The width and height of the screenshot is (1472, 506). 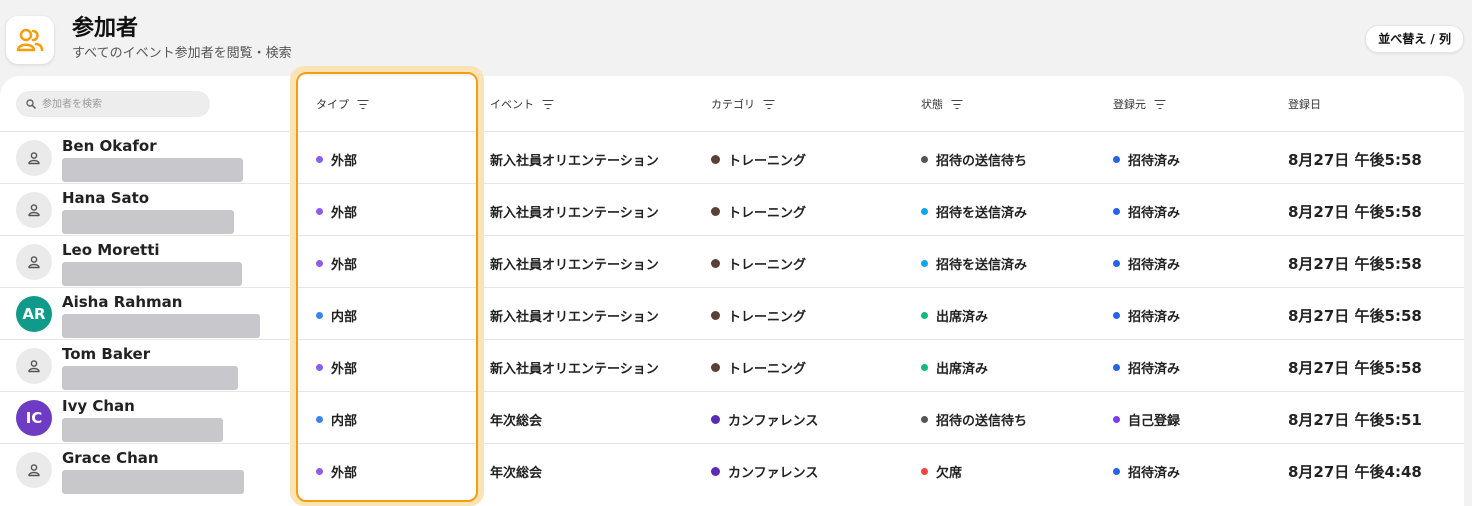 What do you see at coordinates (98, 406) in the screenshot?
I see `attendee-name: Ivy Chan` at bounding box center [98, 406].